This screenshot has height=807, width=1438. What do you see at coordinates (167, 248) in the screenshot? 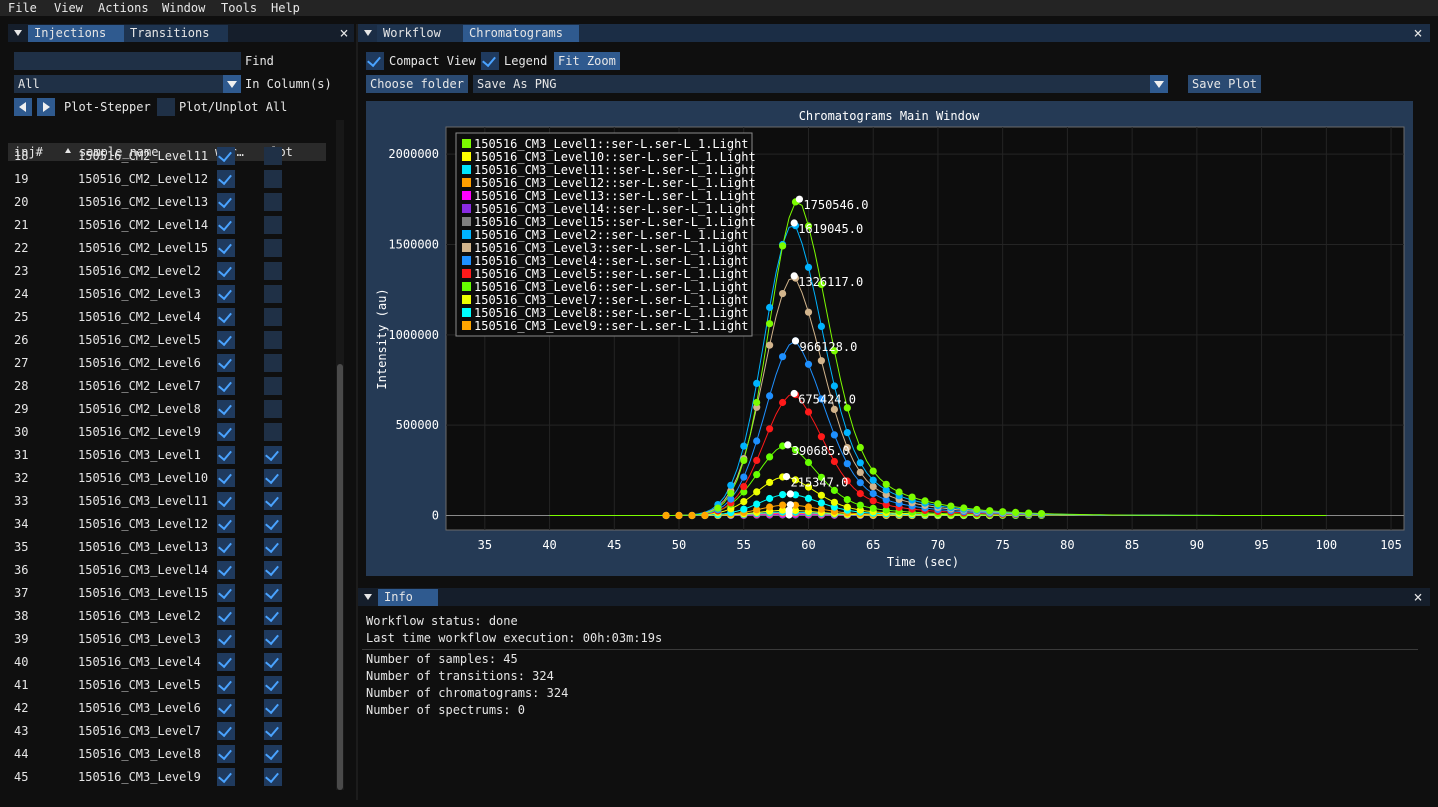
I see `table-row: 22 150516_CM2_Level15` at bounding box center [167, 248].